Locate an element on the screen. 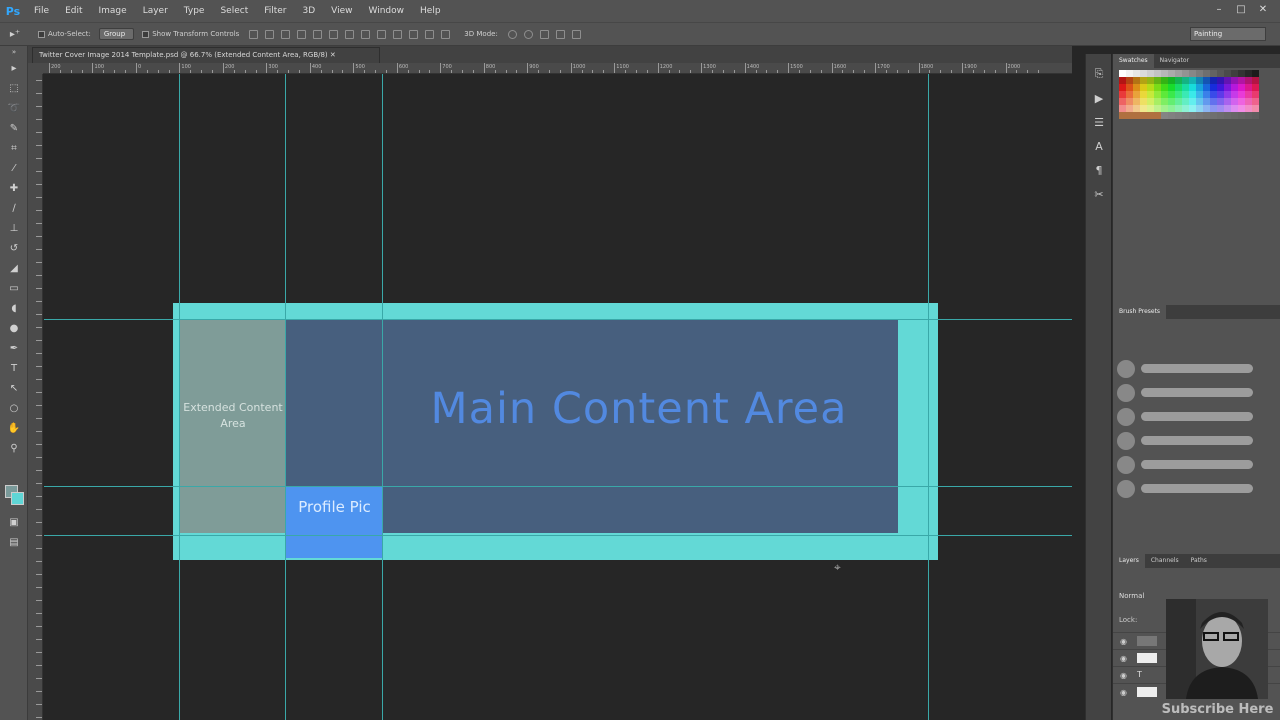  distribute-hcenter-icon is located at coordinates (414, 34).